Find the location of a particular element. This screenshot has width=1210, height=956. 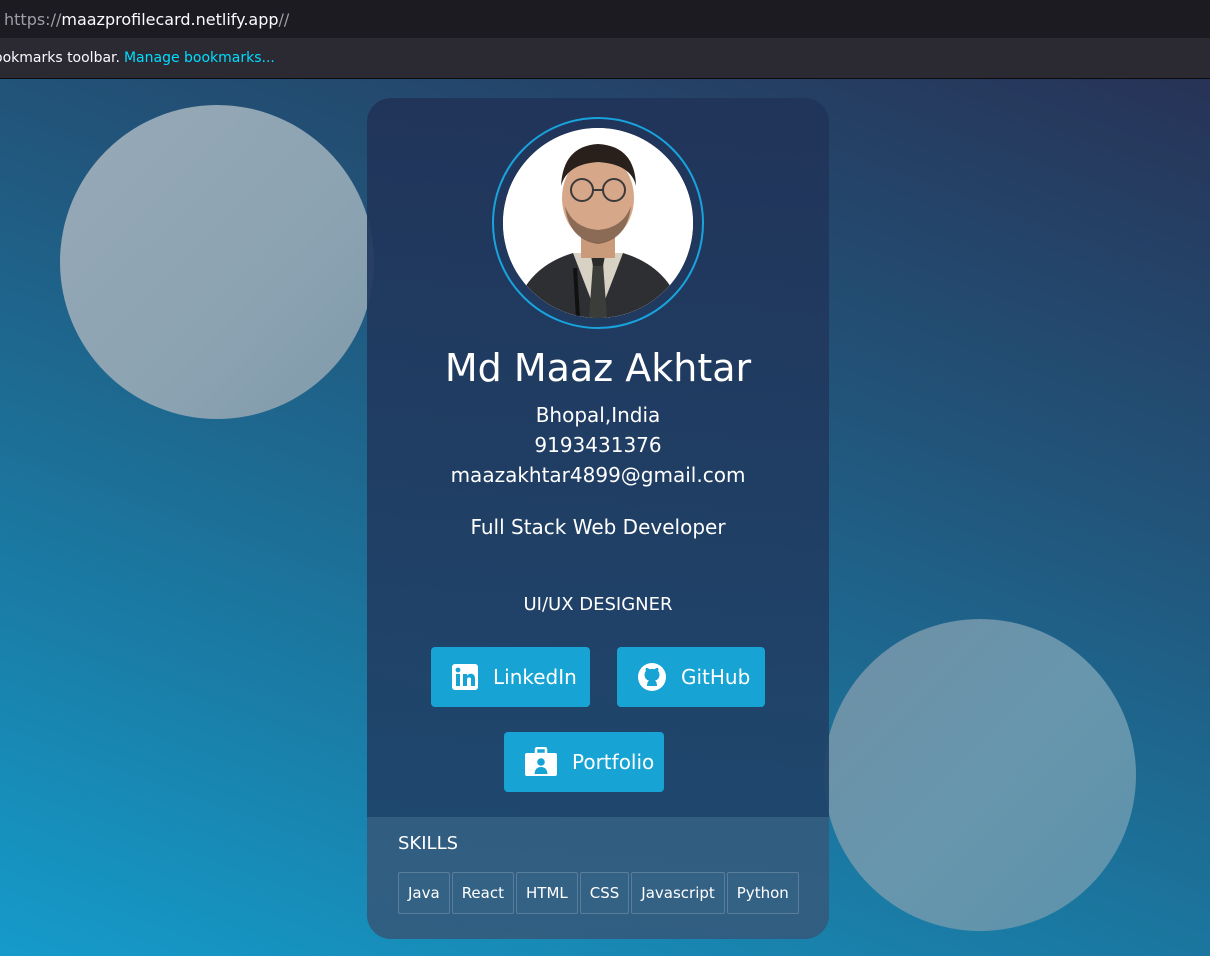

avatar is located at coordinates (598, 223).